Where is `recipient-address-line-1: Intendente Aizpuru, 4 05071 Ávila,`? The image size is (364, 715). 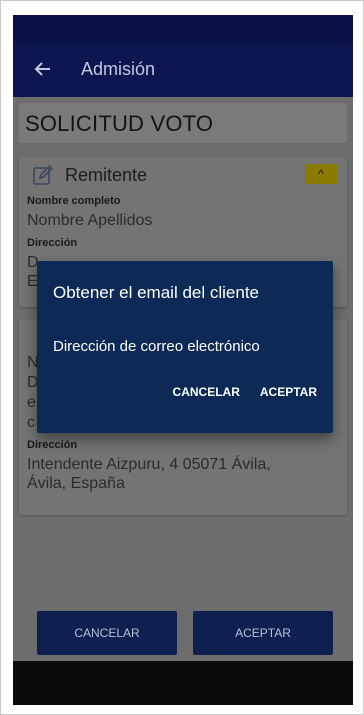 recipient-address-line-1: Intendente Aizpuru, 4 05071 Ávila, is located at coordinates (149, 464).